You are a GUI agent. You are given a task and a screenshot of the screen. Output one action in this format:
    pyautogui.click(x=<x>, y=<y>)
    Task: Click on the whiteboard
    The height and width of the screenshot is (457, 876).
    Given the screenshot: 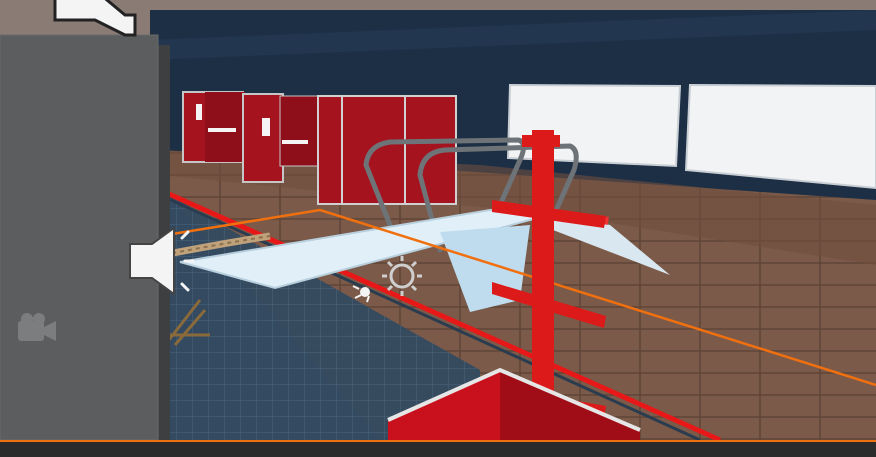 What is the action you would take?
    pyautogui.click(x=780, y=136)
    